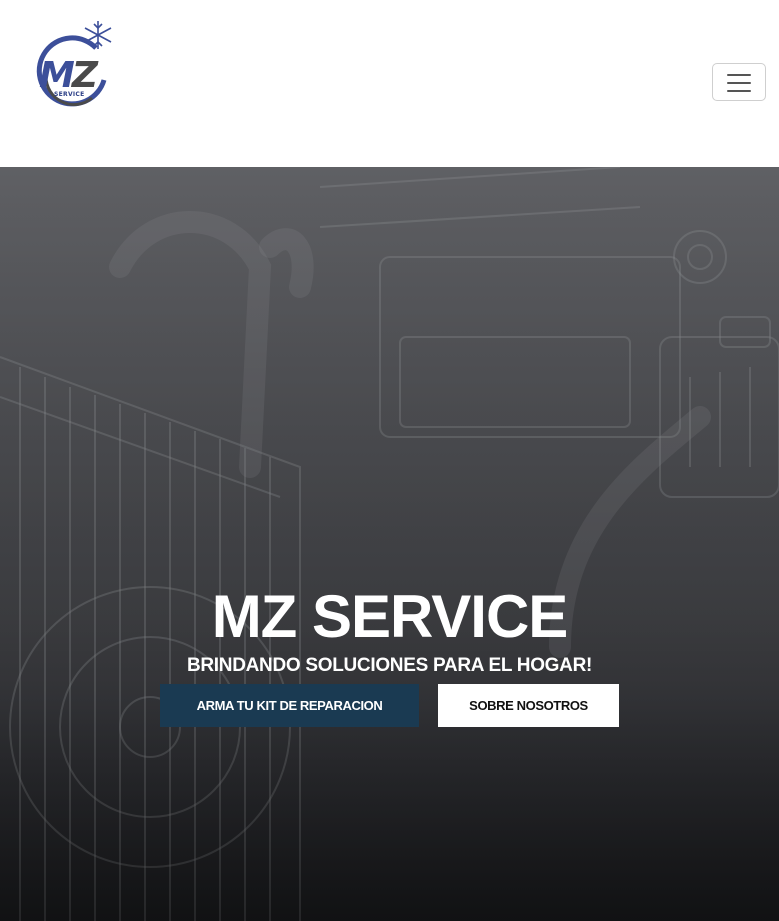 The width and height of the screenshot is (779, 921). Describe the element at coordinates (57, 75) in the screenshot. I see `logo-letter-m: M` at that location.